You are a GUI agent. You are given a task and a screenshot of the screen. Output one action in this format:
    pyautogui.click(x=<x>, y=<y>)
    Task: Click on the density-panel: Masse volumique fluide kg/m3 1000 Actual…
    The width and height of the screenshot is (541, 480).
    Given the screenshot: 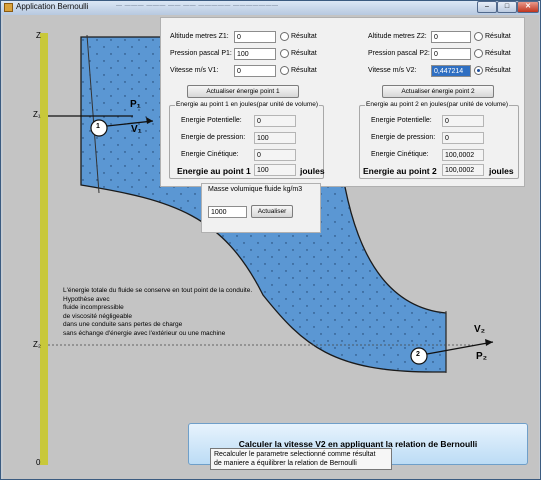 What is the action you would take?
    pyautogui.click(x=261, y=208)
    